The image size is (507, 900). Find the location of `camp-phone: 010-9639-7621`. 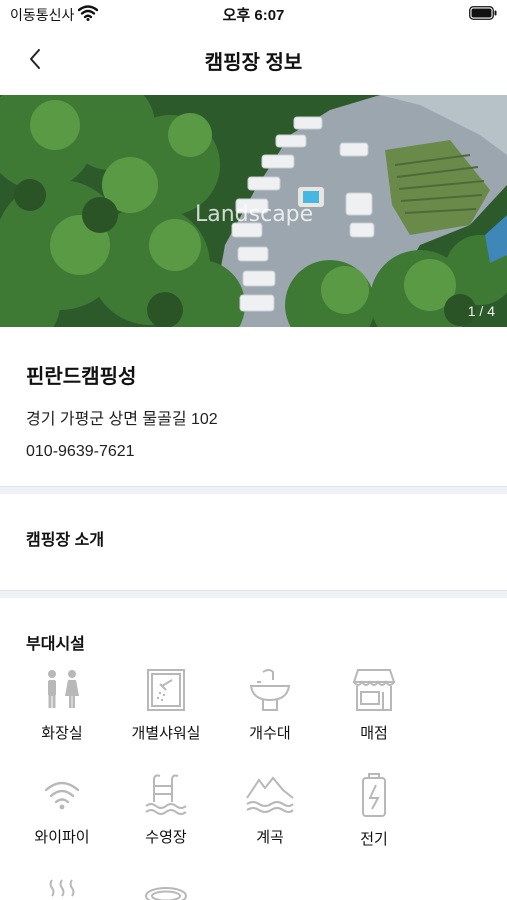

camp-phone: 010-9639-7621 is located at coordinates (256, 452).